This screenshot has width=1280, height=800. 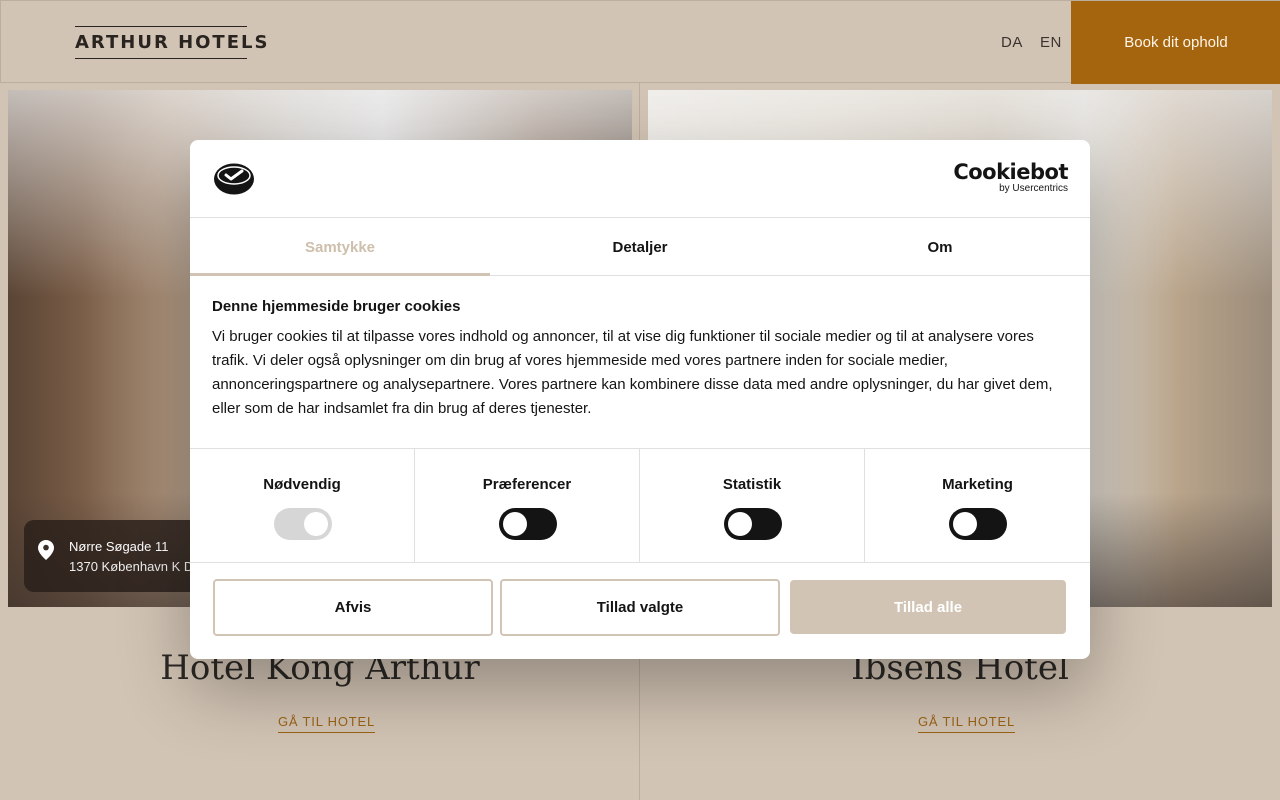 I want to click on address-line1: Nørre Søgade 11, so click(x=119, y=546).